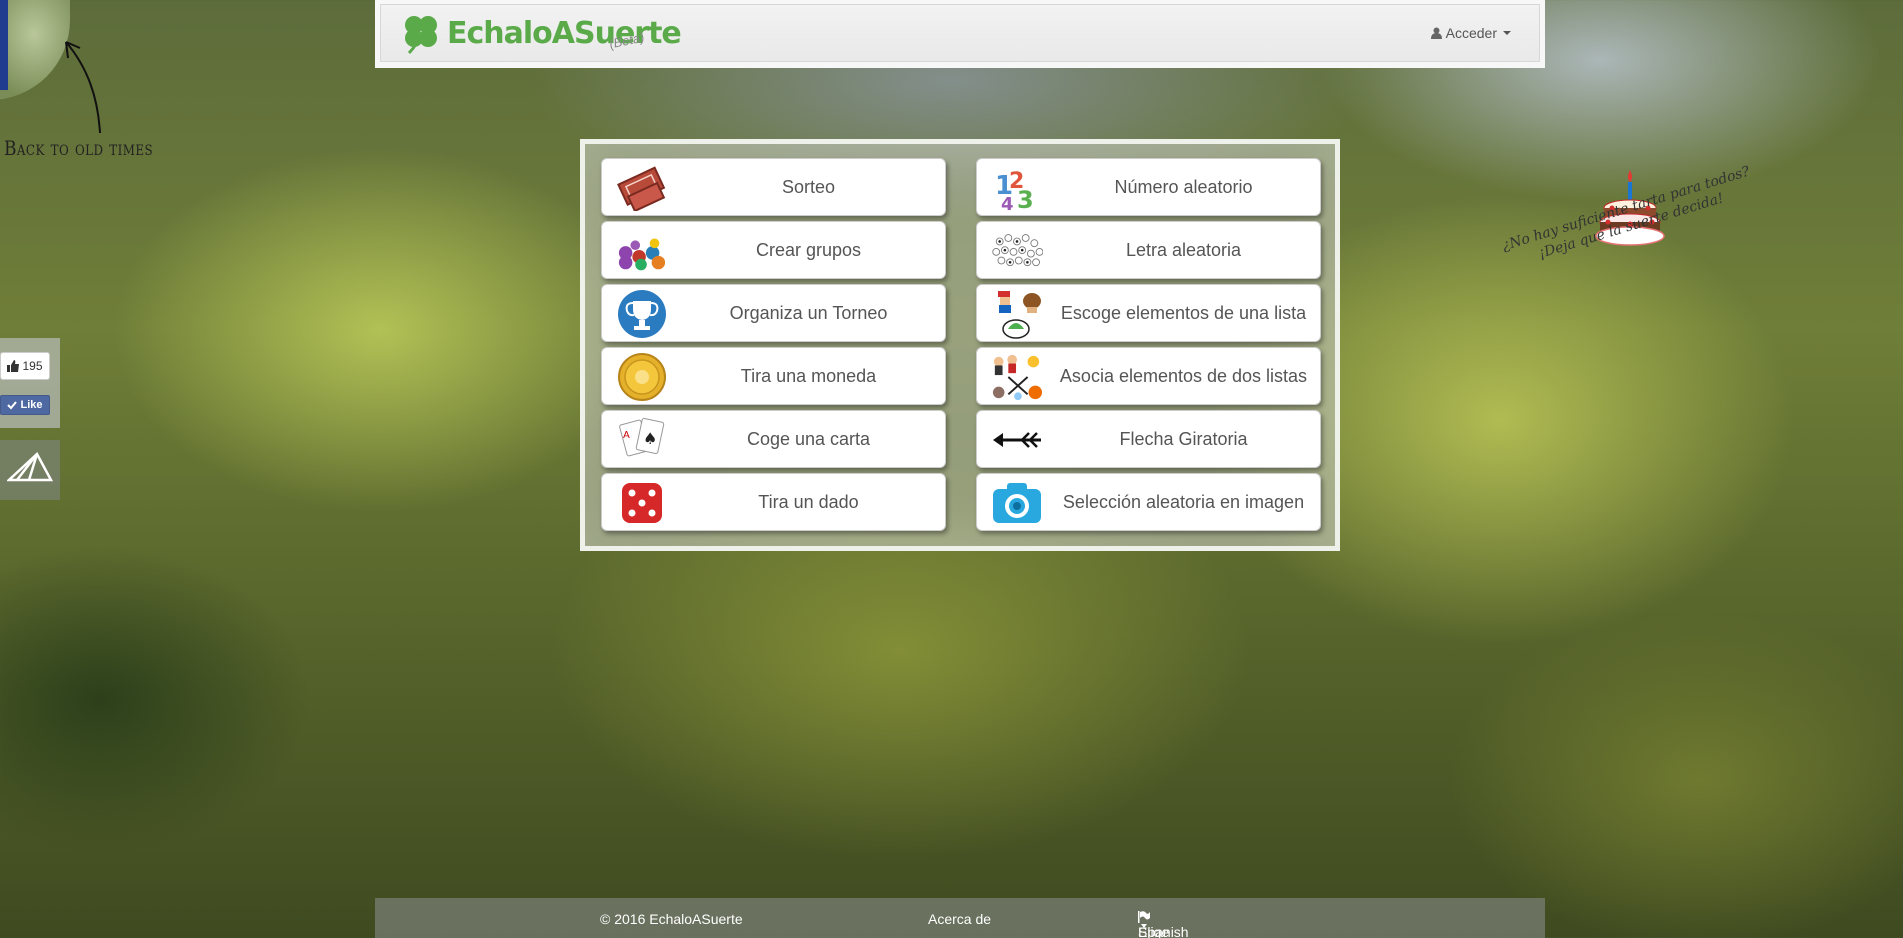 This screenshot has height=938, width=1903. What do you see at coordinates (31, 405) in the screenshot?
I see `like-label: Like` at bounding box center [31, 405].